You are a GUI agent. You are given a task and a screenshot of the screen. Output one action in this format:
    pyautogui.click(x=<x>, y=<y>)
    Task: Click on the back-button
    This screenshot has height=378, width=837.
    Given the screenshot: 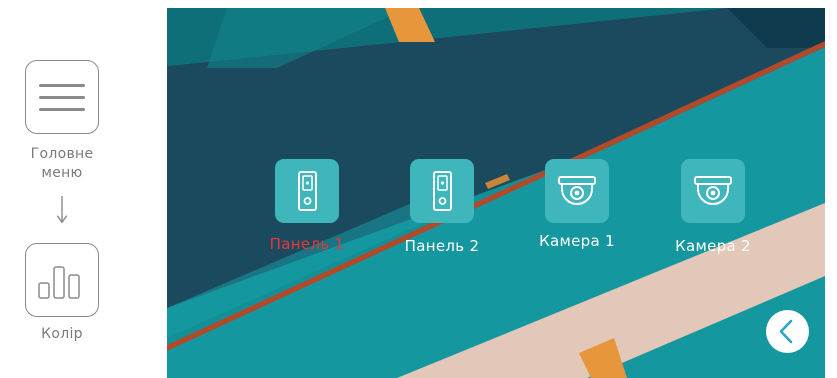 What is the action you would take?
    pyautogui.click(x=787, y=331)
    